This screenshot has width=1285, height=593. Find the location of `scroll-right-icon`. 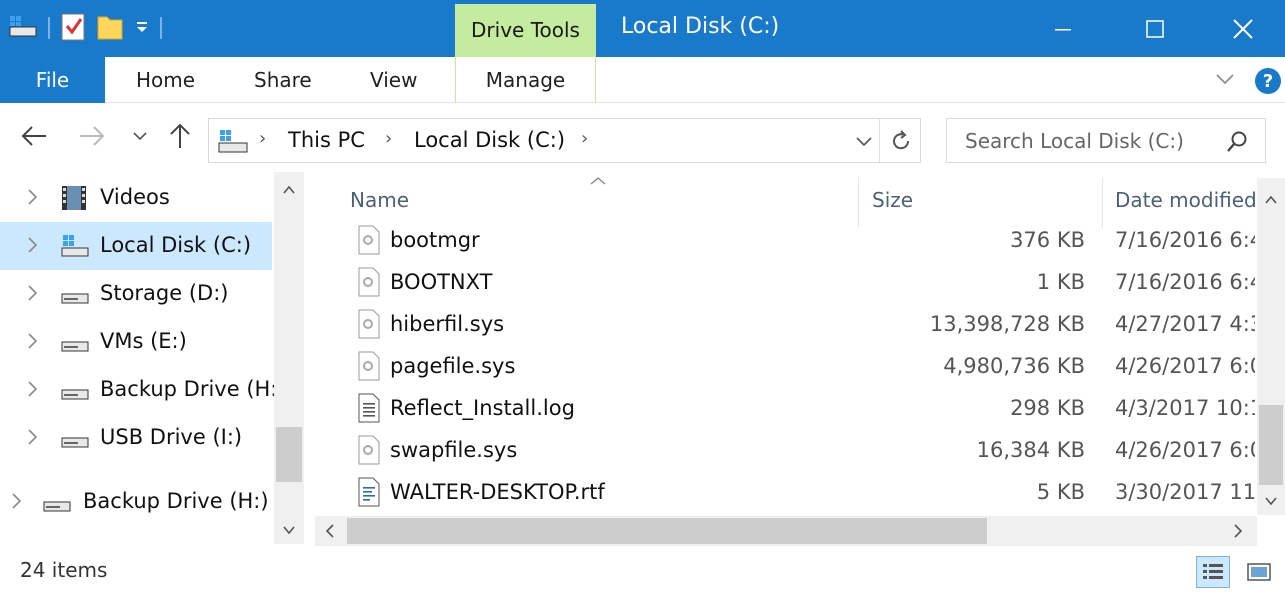

scroll-right-icon is located at coordinates (1238, 533).